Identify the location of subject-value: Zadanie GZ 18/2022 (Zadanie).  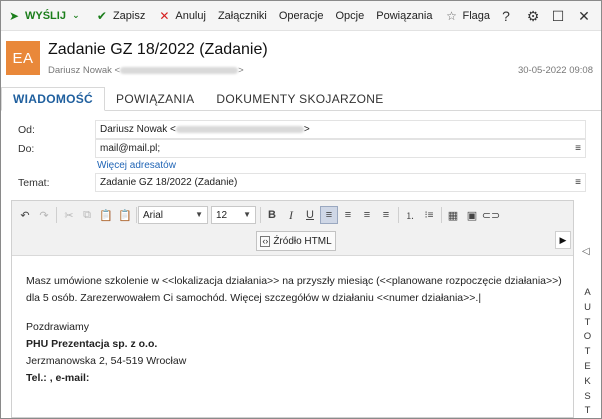
(169, 182).